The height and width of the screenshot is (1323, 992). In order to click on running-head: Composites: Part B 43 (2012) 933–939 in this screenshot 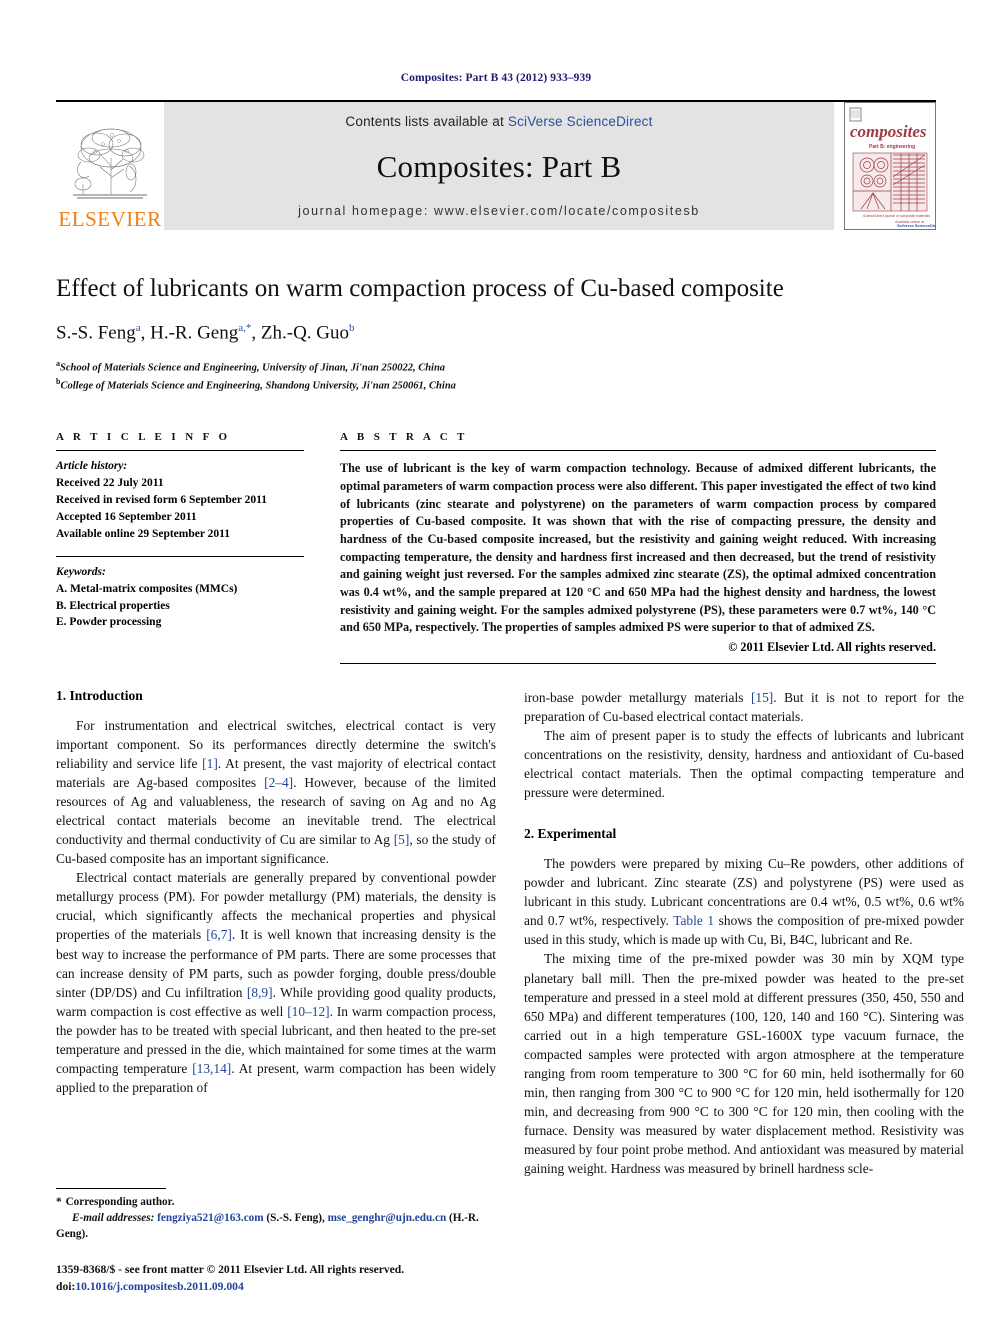, I will do `click(496, 78)`.